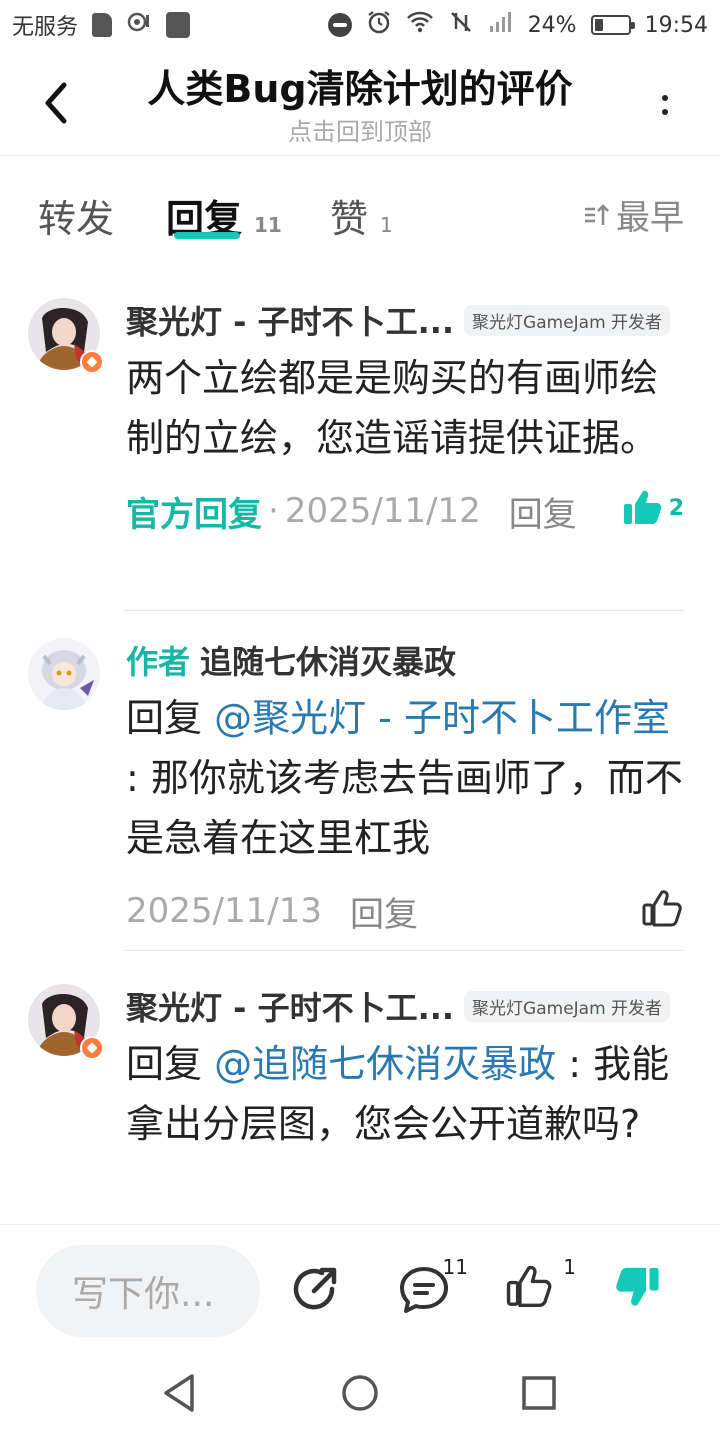  I want to click on sd-card-icon, so click(102, 25).